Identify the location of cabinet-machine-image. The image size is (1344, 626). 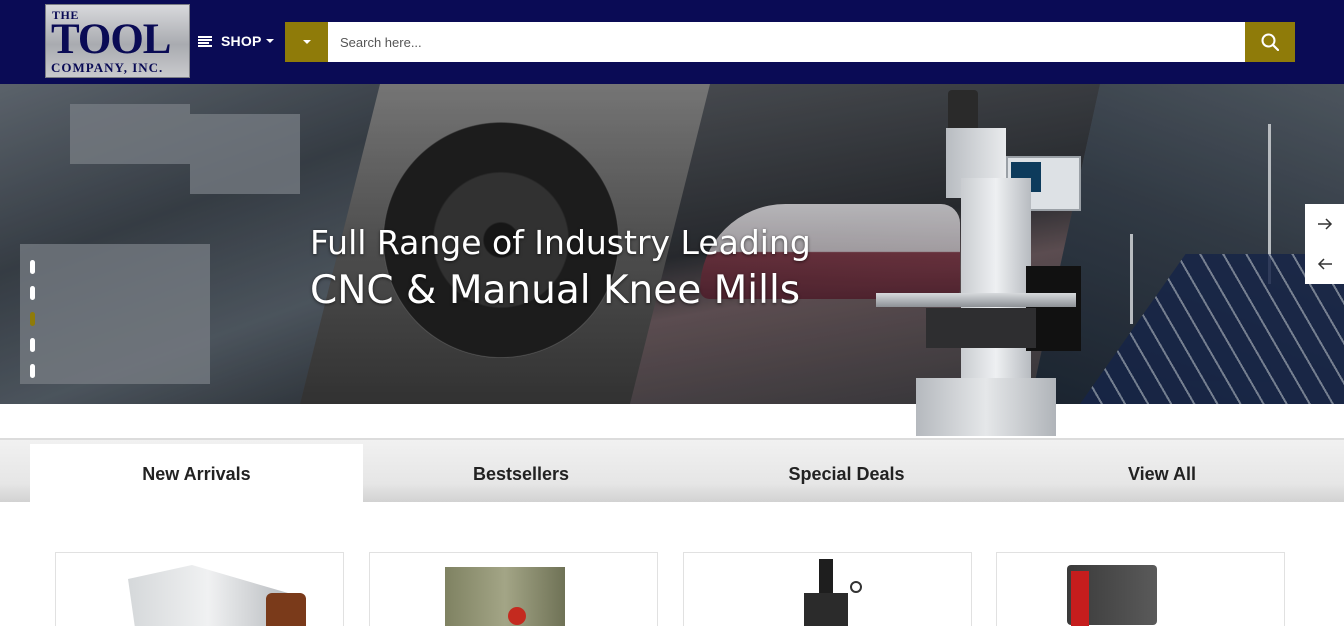
(505, 596).